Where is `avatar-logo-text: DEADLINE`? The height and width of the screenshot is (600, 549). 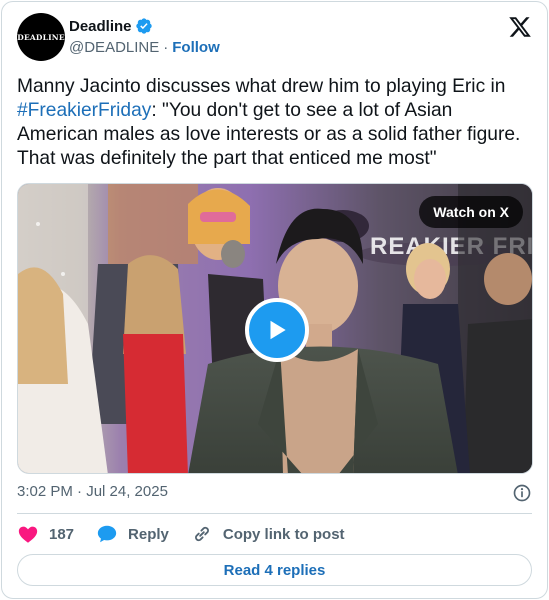
avatar-logo-text: DEADLINE is located at coordinates (41, 37).